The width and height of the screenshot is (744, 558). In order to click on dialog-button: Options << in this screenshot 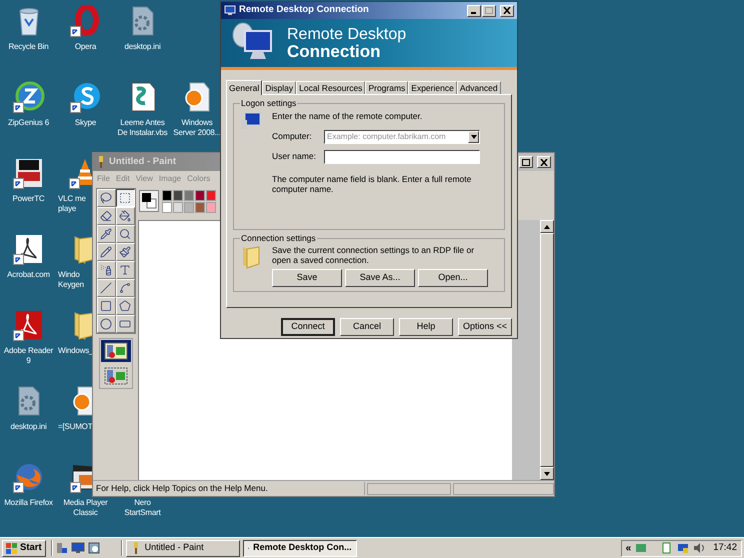, I will do `click(485, 327)`.